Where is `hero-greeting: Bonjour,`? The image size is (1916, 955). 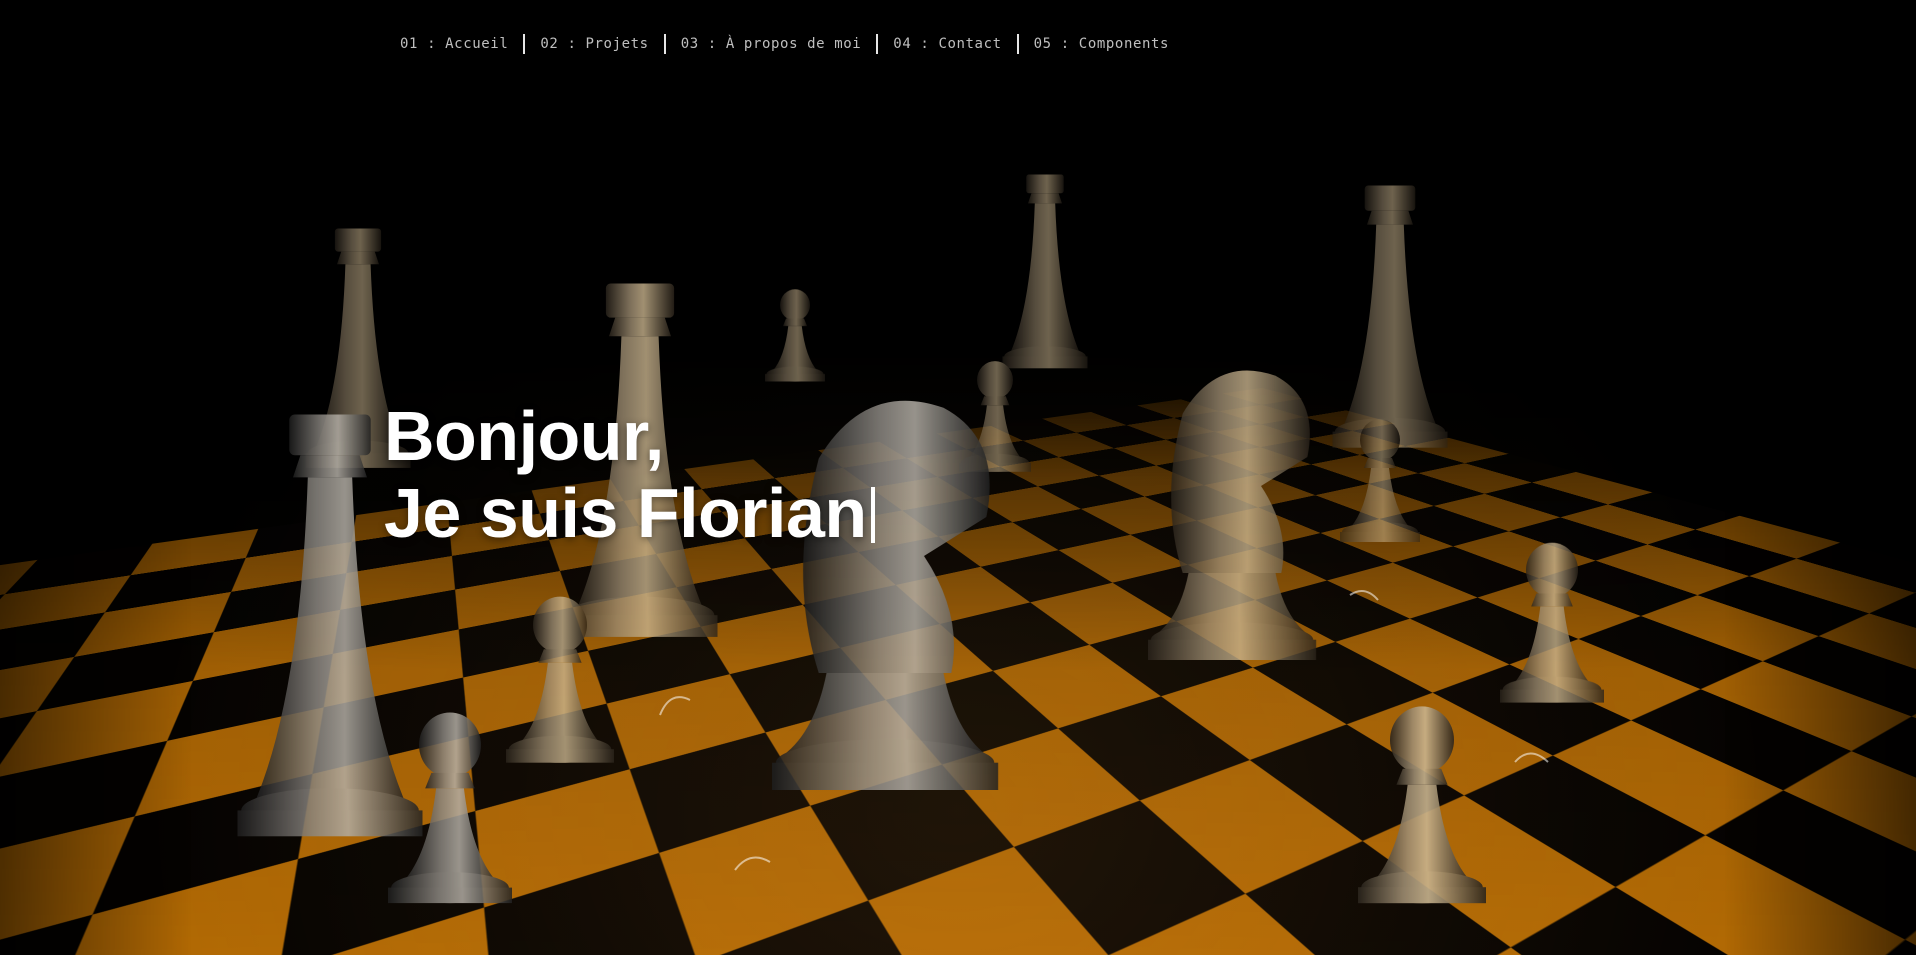 hero-greeting: Bonjour, is located at coordinates (629, 436).